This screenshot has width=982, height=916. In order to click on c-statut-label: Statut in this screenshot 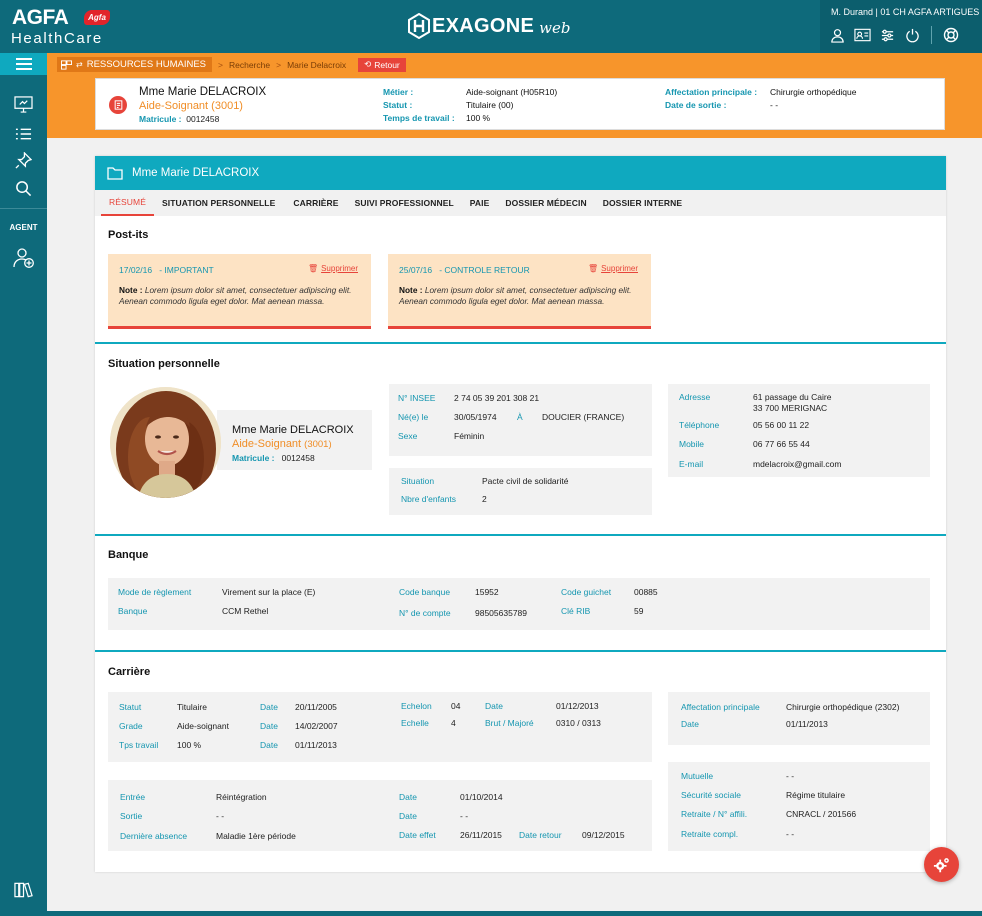, I will do `click(130, 707)`.